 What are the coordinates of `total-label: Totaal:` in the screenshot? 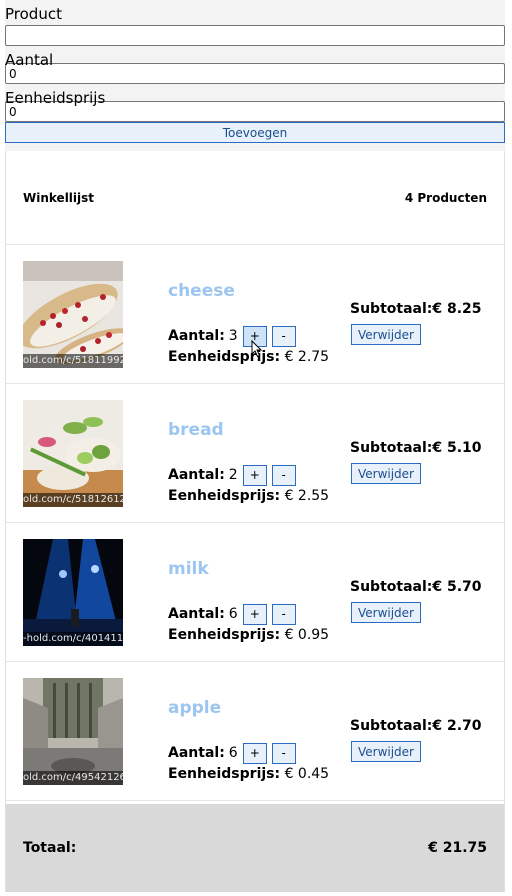 It's located at (50, 848).